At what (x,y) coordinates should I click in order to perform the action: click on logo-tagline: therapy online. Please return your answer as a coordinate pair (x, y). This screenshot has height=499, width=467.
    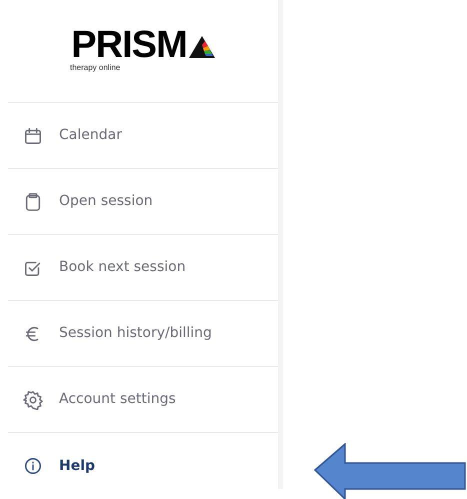
    Looking at the image, I should click on (95, 68).